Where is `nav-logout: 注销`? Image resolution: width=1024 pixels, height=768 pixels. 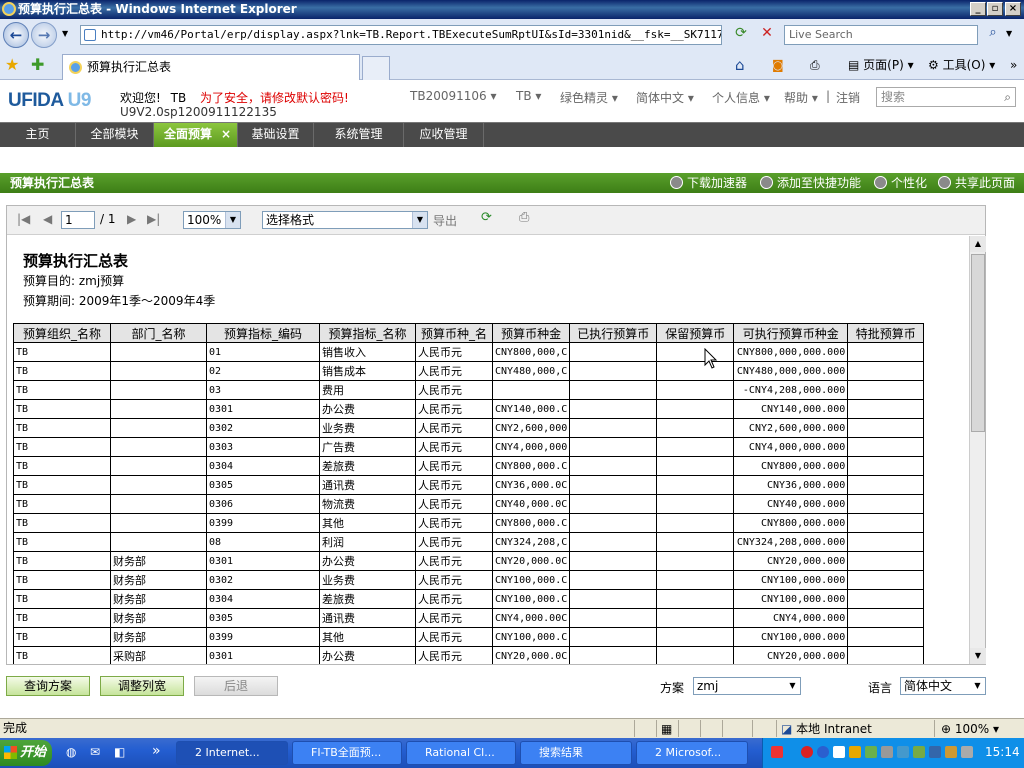 nav-logout: 注销 is located at coordinates (848, 97).